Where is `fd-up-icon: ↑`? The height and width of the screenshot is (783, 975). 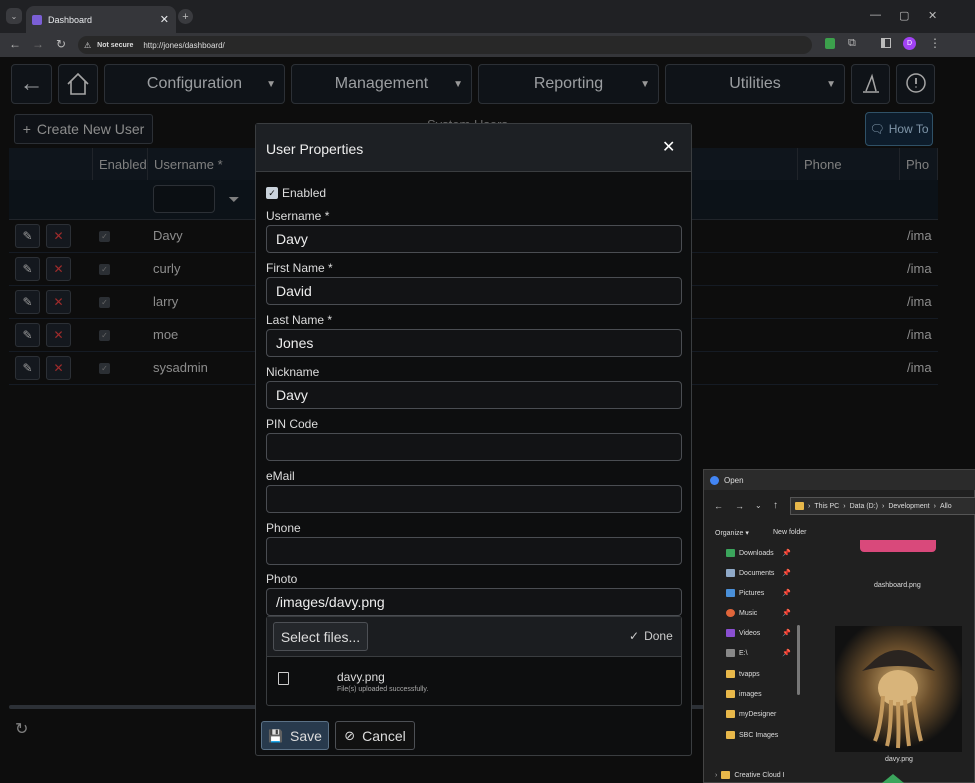
fd-up-icon: ↑ is located at coordinates (775, 505).